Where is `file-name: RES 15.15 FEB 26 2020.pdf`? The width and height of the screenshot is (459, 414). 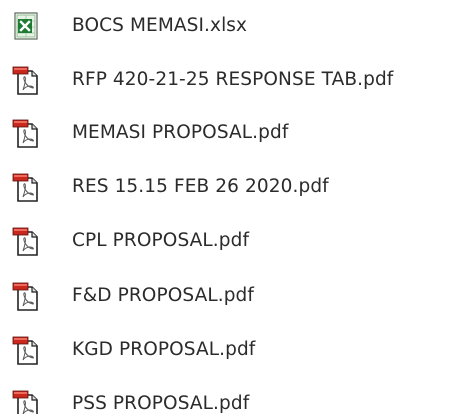 file-name: RES 15.15 FEB 26 2020.pdf is located at coordinates (200, 186).